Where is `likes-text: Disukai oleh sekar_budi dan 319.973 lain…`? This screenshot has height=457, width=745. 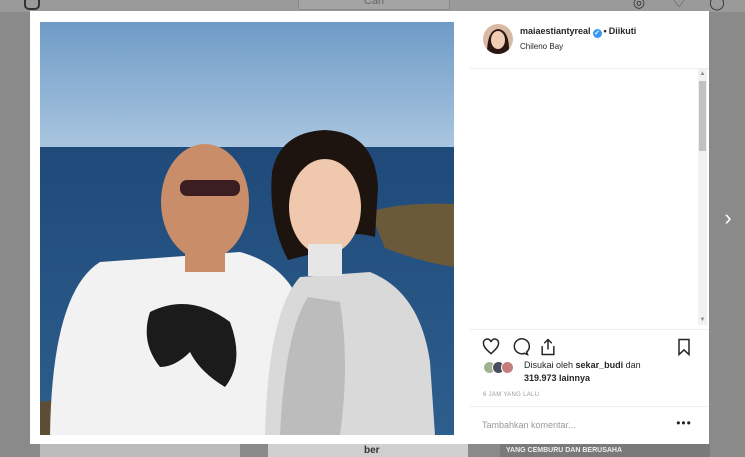 likes-text: Disukai oleh sekar_budi dan 319.973 lain… is located at coordinates (582, 372).